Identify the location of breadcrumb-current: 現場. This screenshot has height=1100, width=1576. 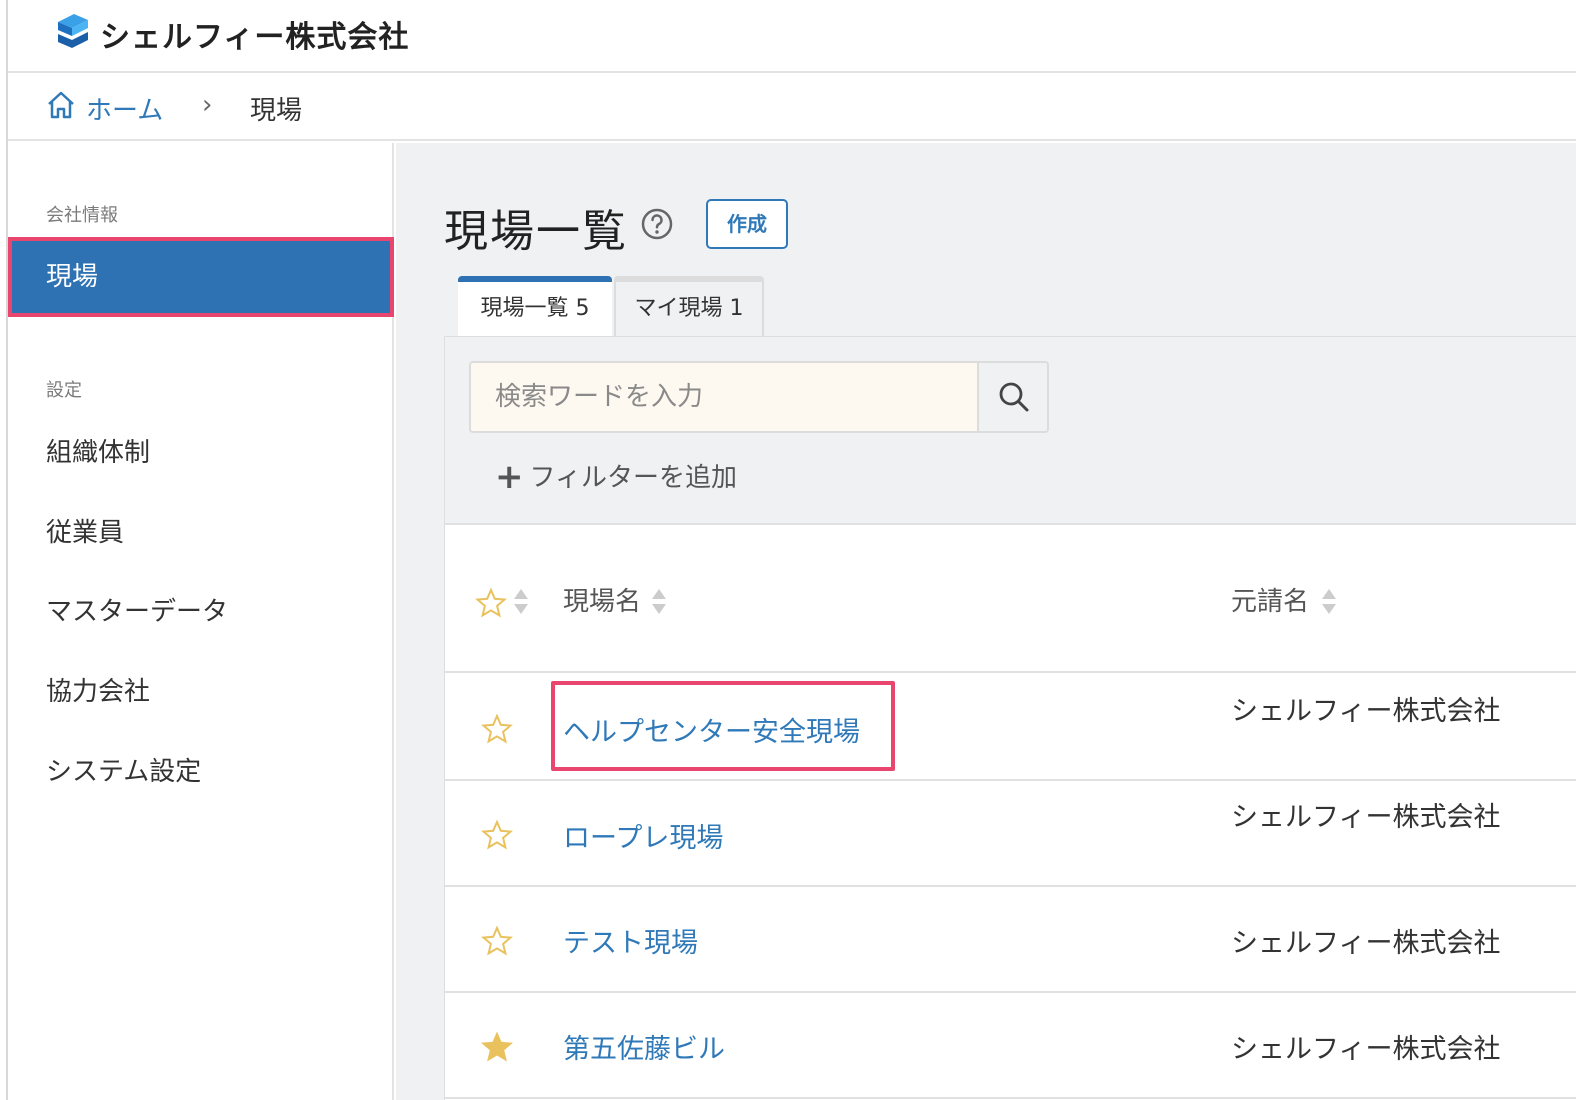
(276, 111).